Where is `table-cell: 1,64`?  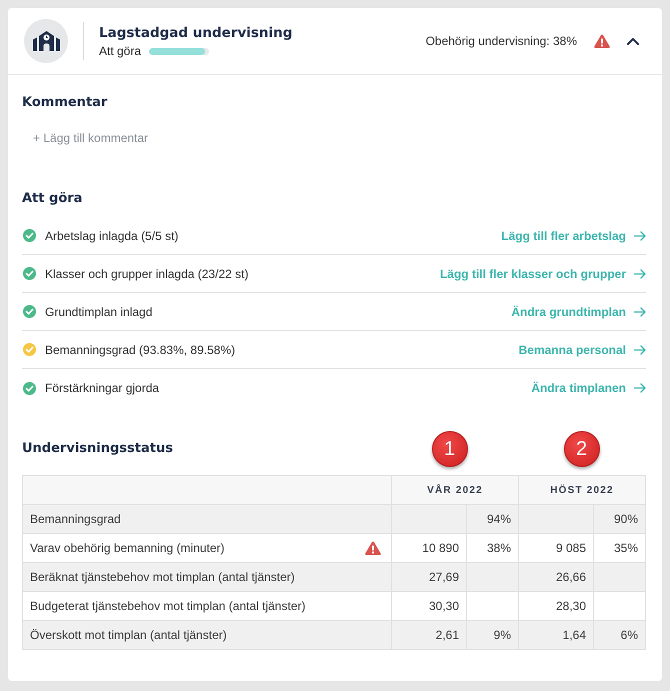 table-cell: 1,64 is located at coordinates (556, 635).